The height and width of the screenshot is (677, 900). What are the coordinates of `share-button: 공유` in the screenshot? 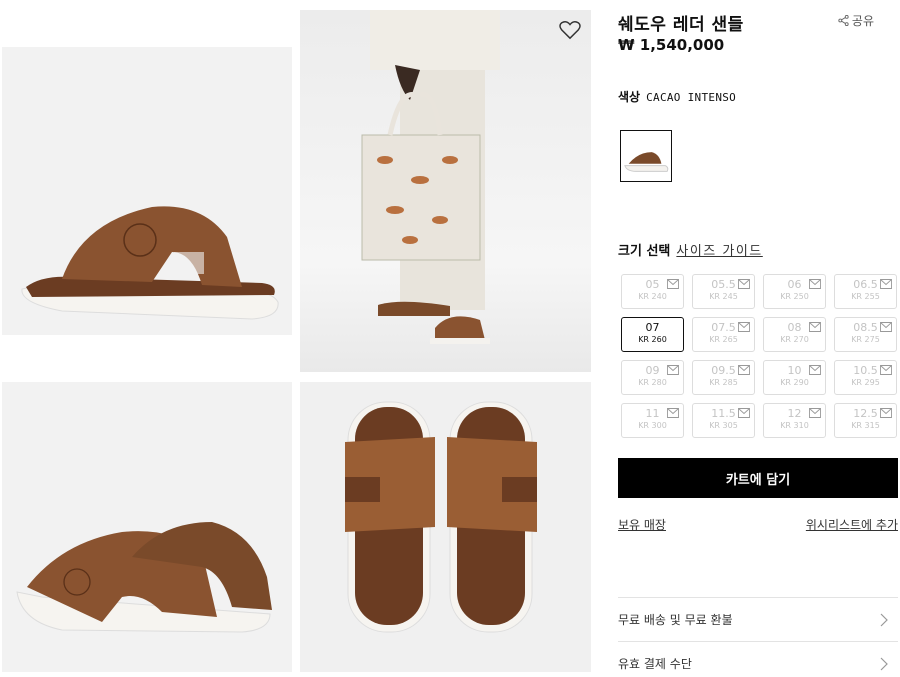 It's located at (856, 20).